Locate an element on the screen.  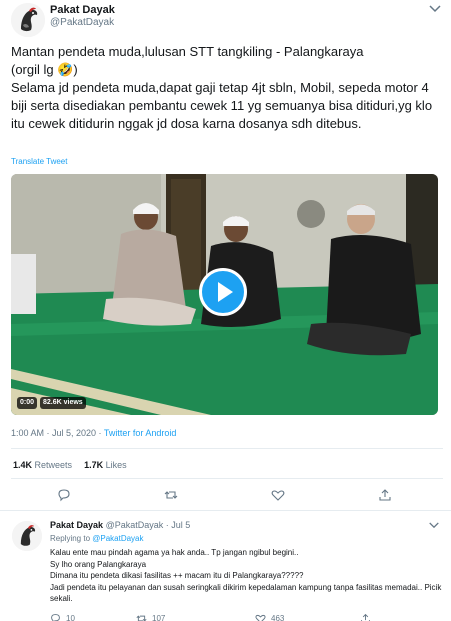
likes-stat: 1.7K Likes is located at coordinates (105, 465).